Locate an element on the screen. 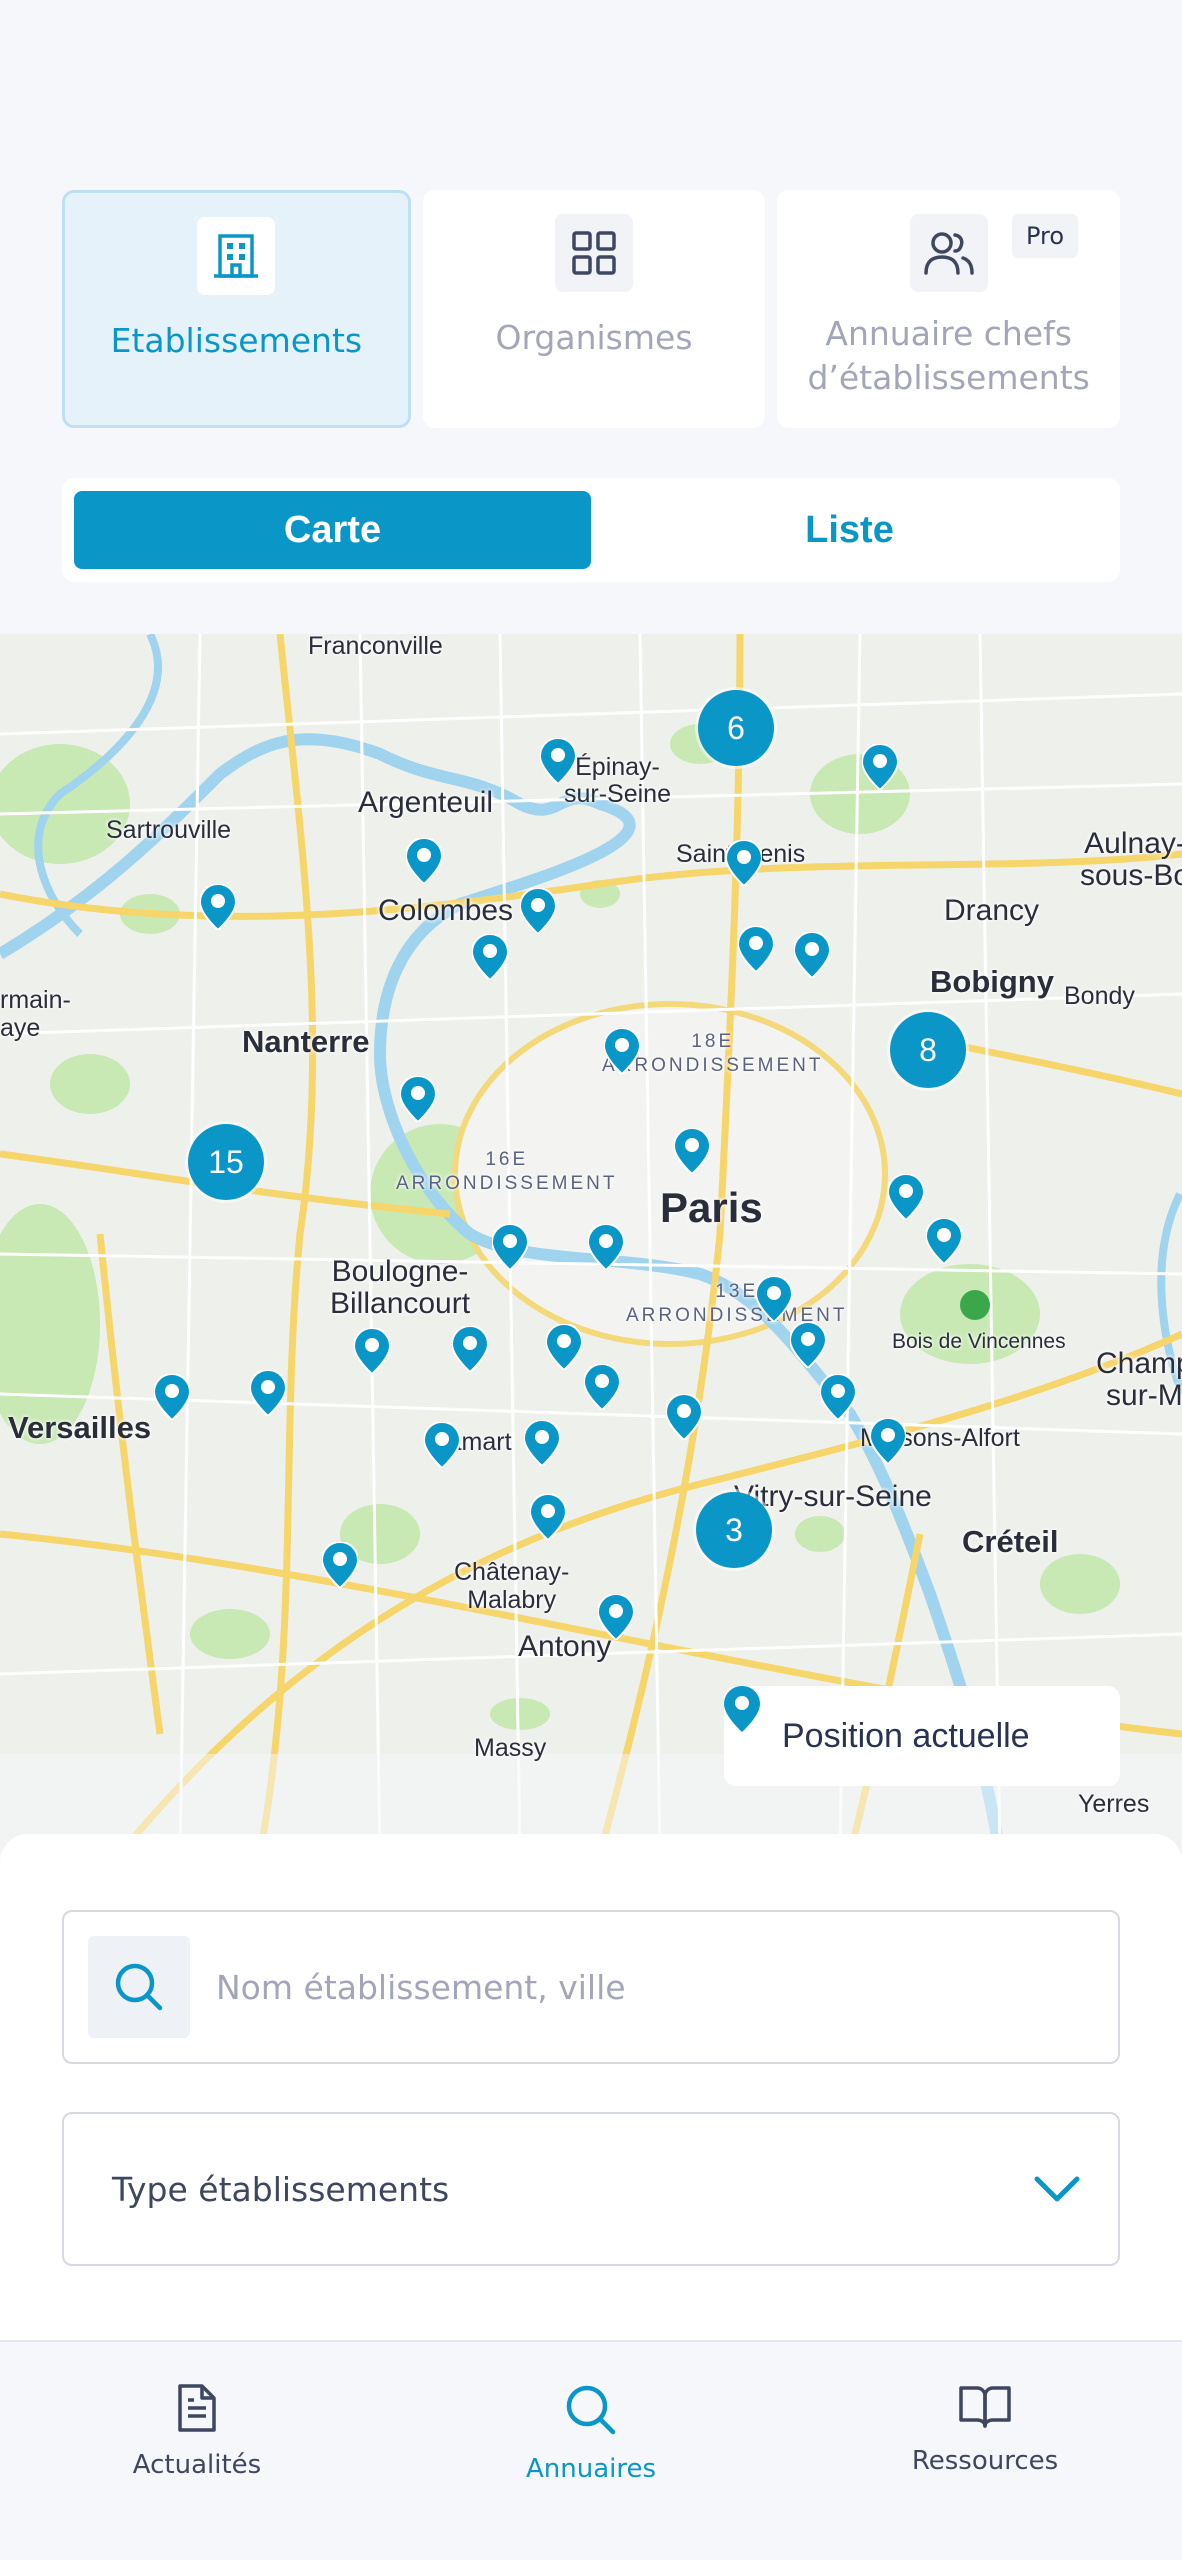 This screenshot has width=1182, height=2560. category-label: Etablissements is located at coordinates (236, 340).